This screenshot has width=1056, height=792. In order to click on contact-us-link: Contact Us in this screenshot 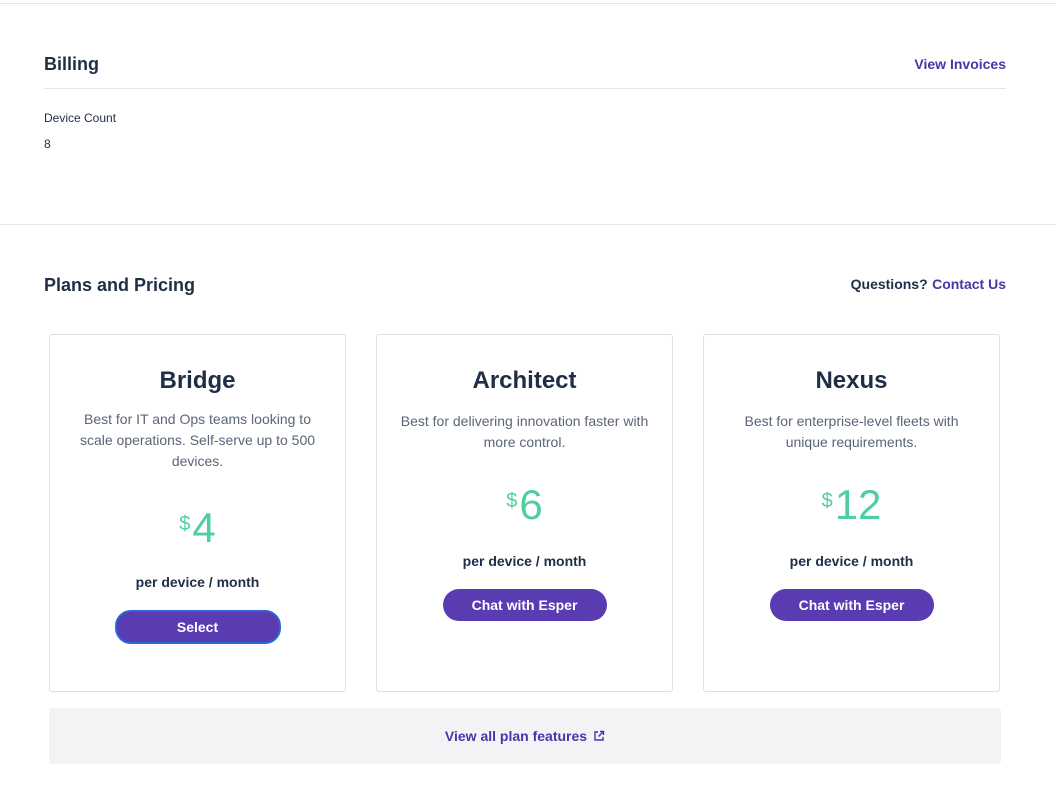, I will do `click(969, 284)`.